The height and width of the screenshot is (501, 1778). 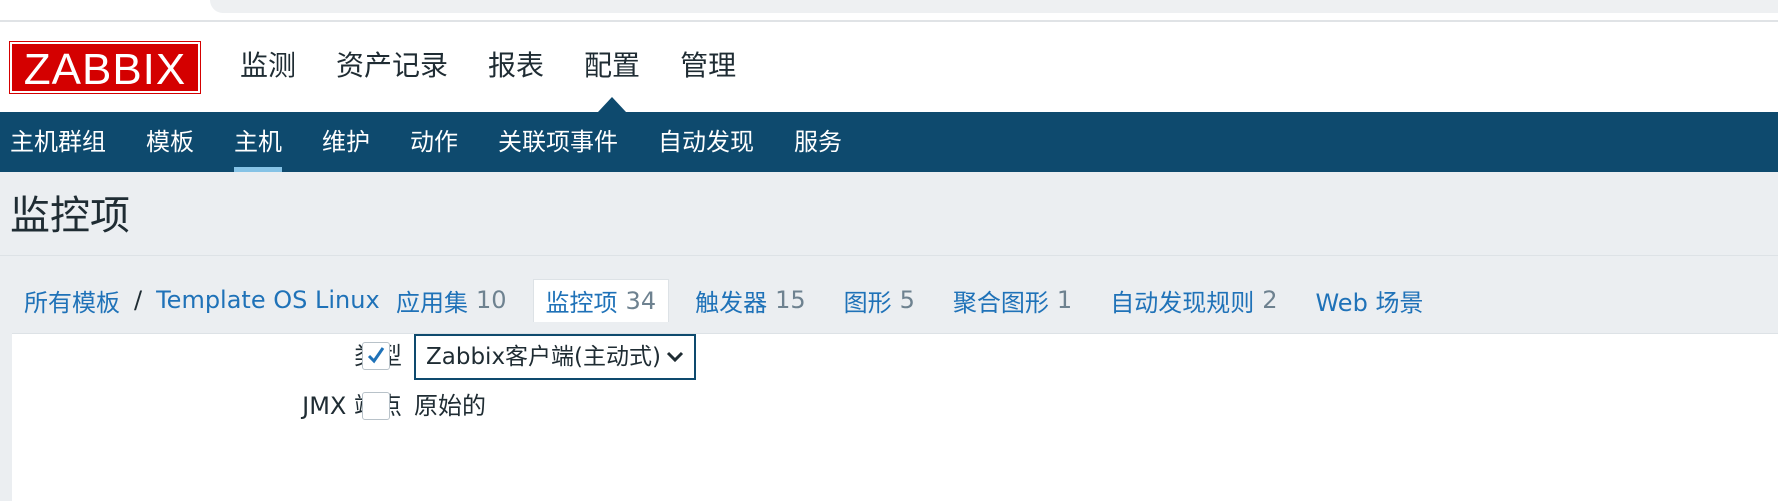 I want to click on tab-items: 监控项 34, so click(x=601, y=300).